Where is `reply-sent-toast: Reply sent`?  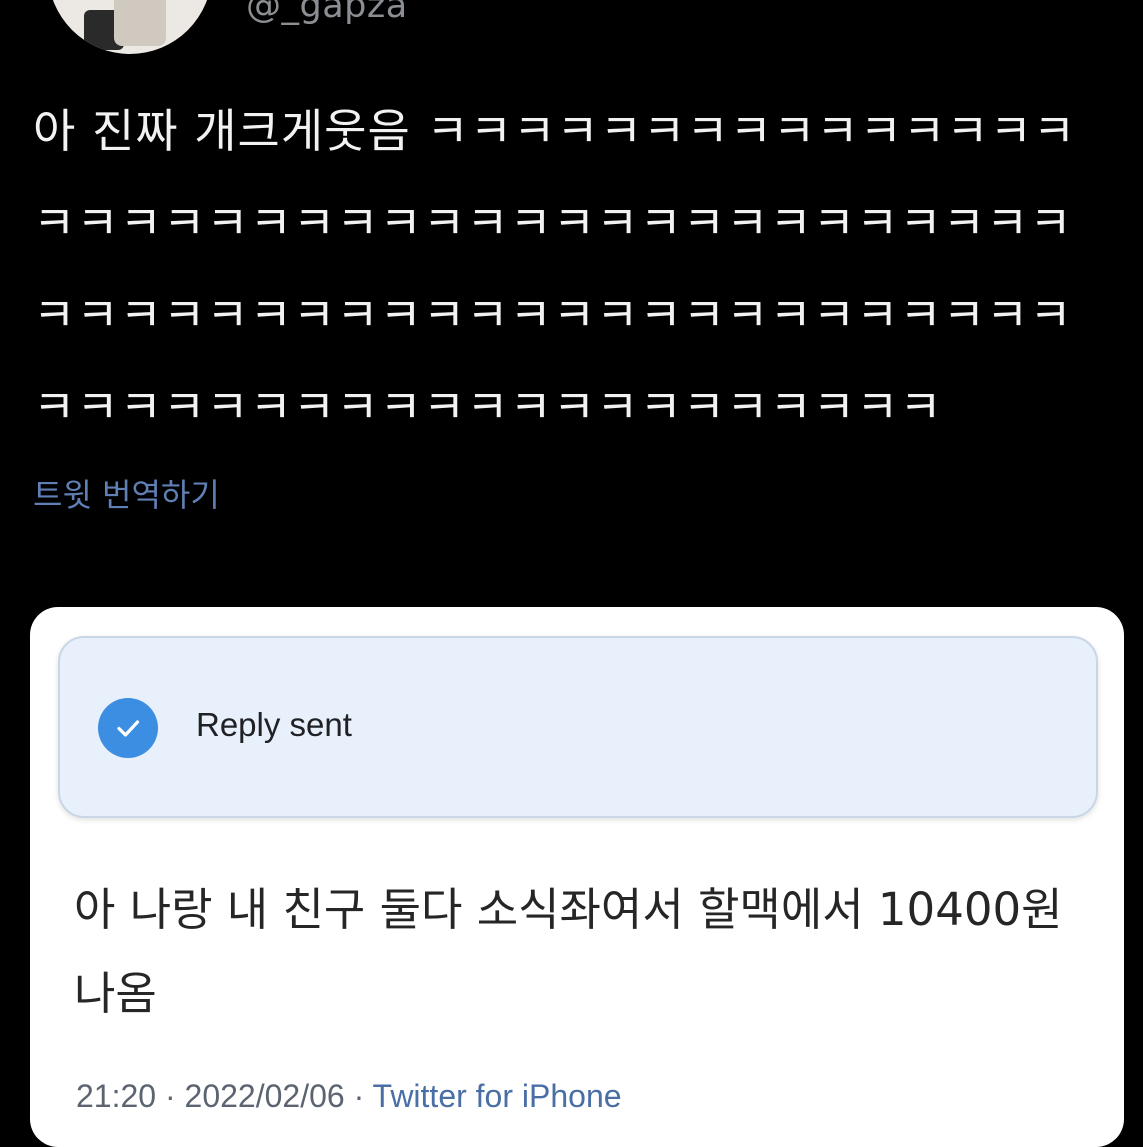 reply-sent-toast: Reply sent is located at coordinates (578, 727).